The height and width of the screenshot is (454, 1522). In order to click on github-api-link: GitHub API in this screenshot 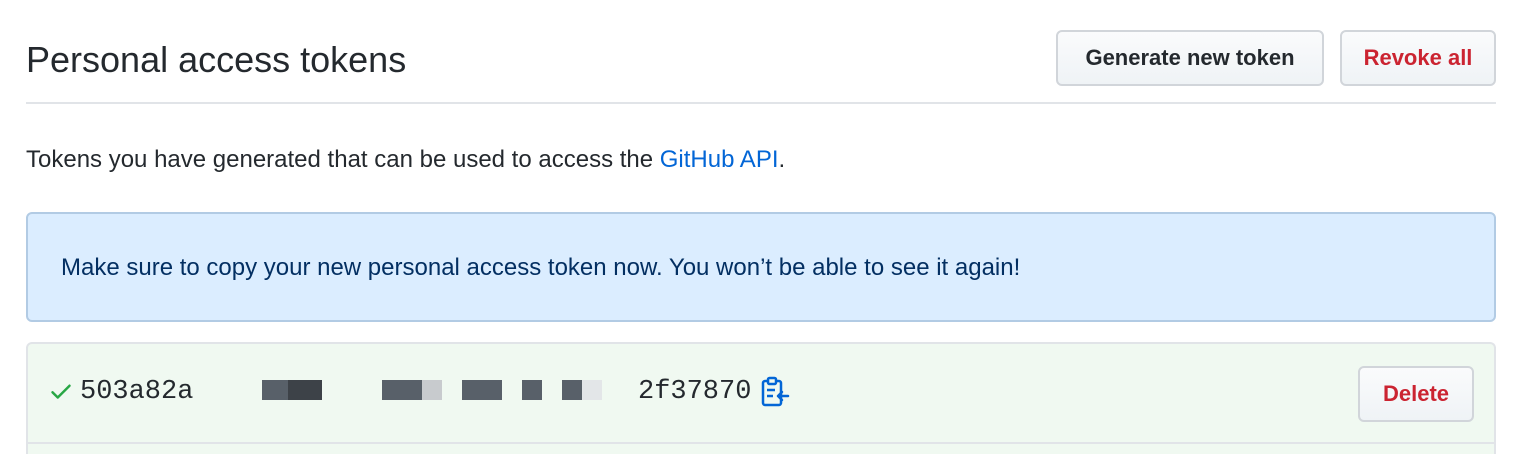, I will do `click(719, 159)`.